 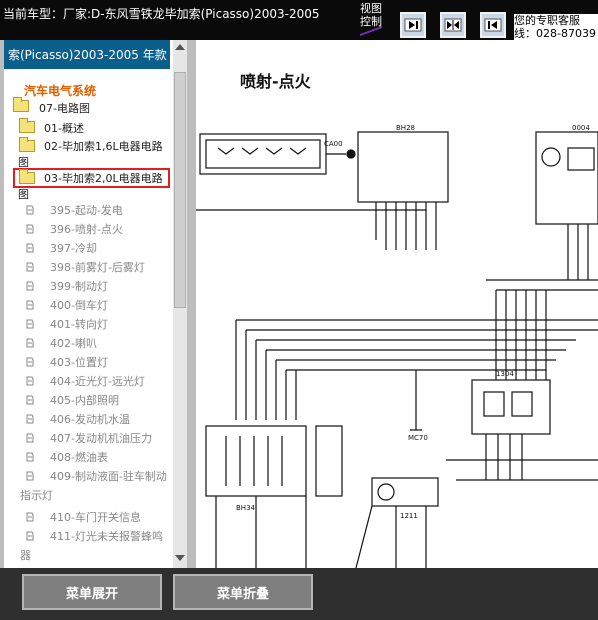 I want to click on customer-service-info: 您的专职客服 线：028-87039, so click(x=556, y=27).